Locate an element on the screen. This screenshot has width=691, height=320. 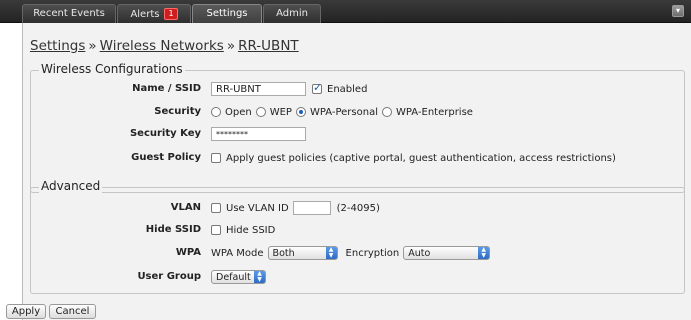
user-group-value: Default is located at coordinates (233, 277).